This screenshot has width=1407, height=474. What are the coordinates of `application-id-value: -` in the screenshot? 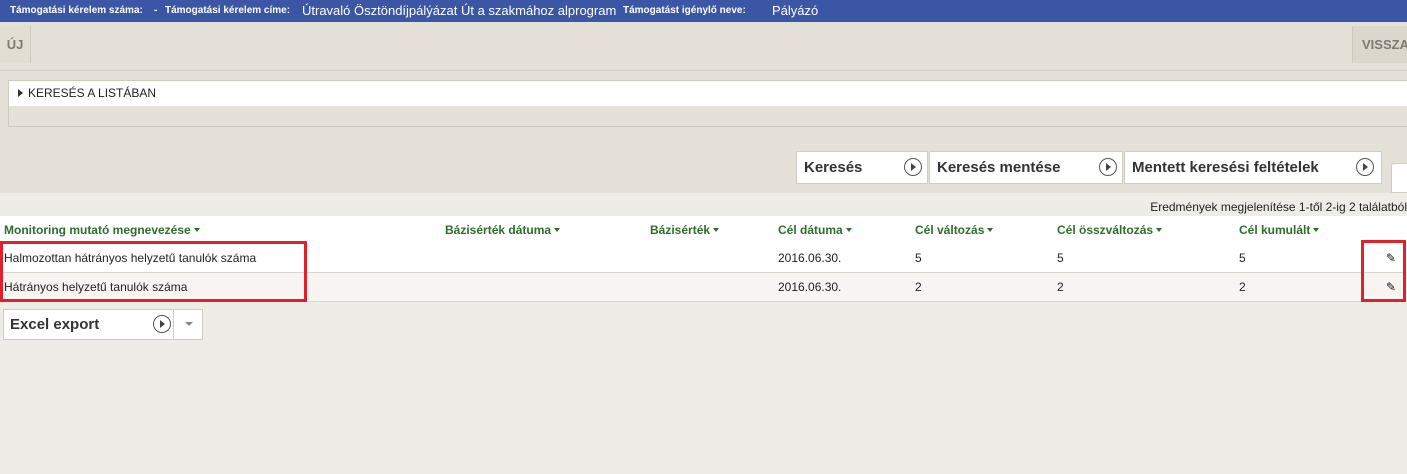 It's located at (156, 10).